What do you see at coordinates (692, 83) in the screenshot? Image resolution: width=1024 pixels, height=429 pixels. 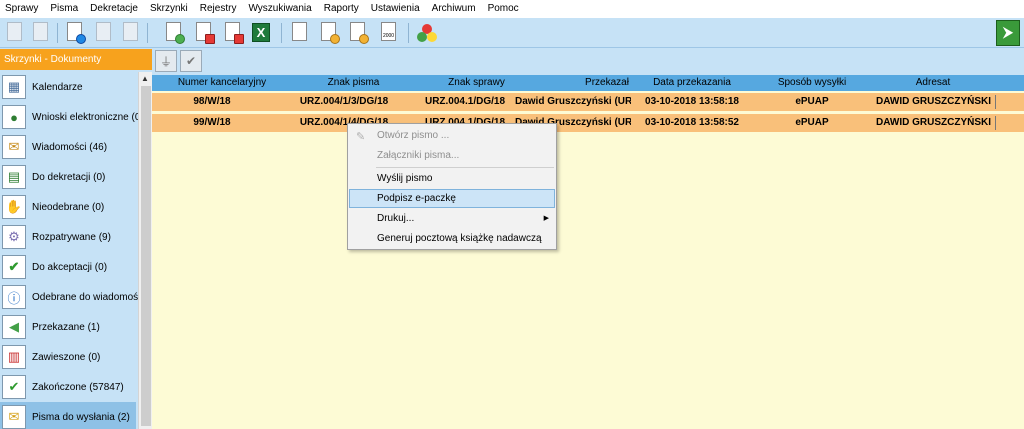 I see `column-header-data: Data przekazania` at bounding box center [692, 83].